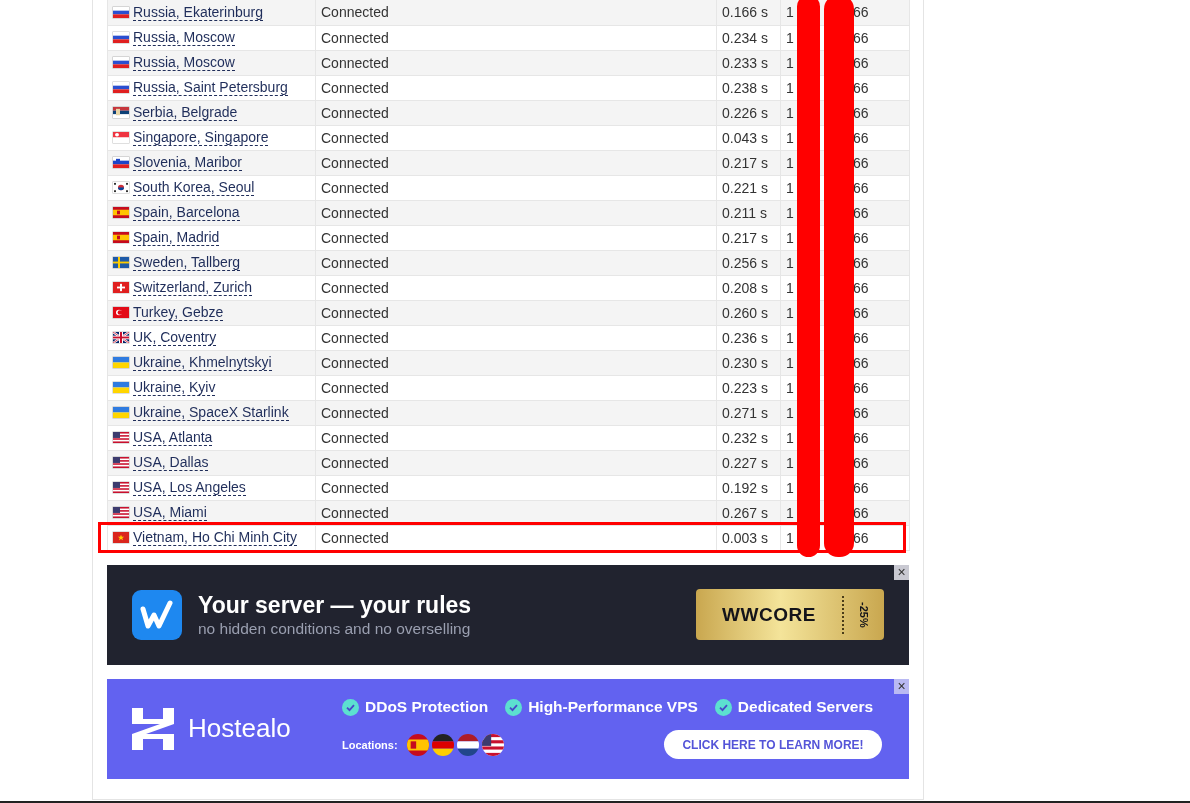 The width and height of the screenshot is (1190, 803). Describe the element at coordinates (748, 337) in the screenshot. I see `table-cell: 0.236 s` at that location.